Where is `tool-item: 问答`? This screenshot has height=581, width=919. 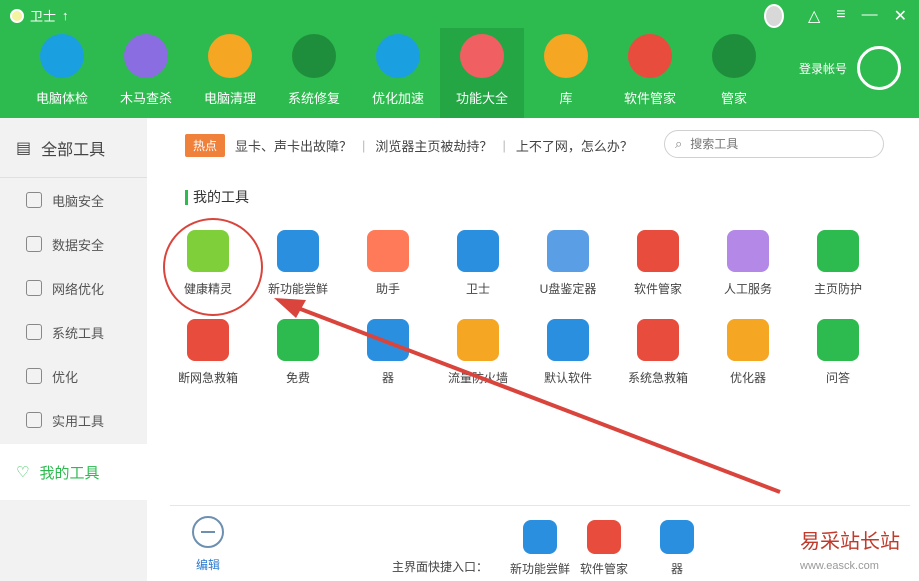 tool-item: 问答 is located at coordinates (838, 352).